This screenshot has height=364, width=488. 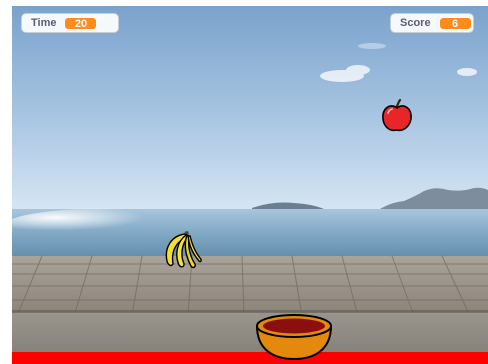 I want to click on bowl-icon, so click(x=294, y=337).